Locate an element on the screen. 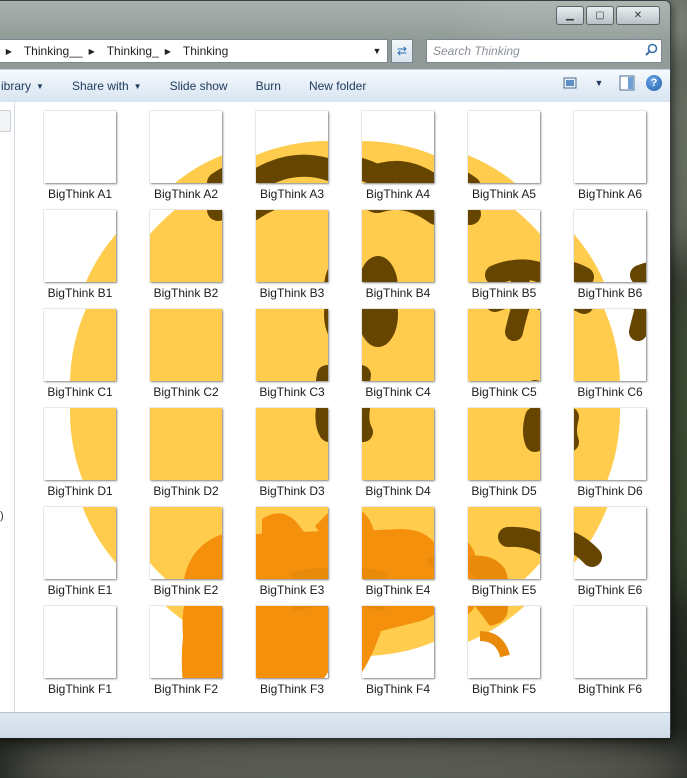 The width and height of the screenshot is (687, 778). breadcrumb-fragment: _ ▶ is located at coordinates (12, 51).